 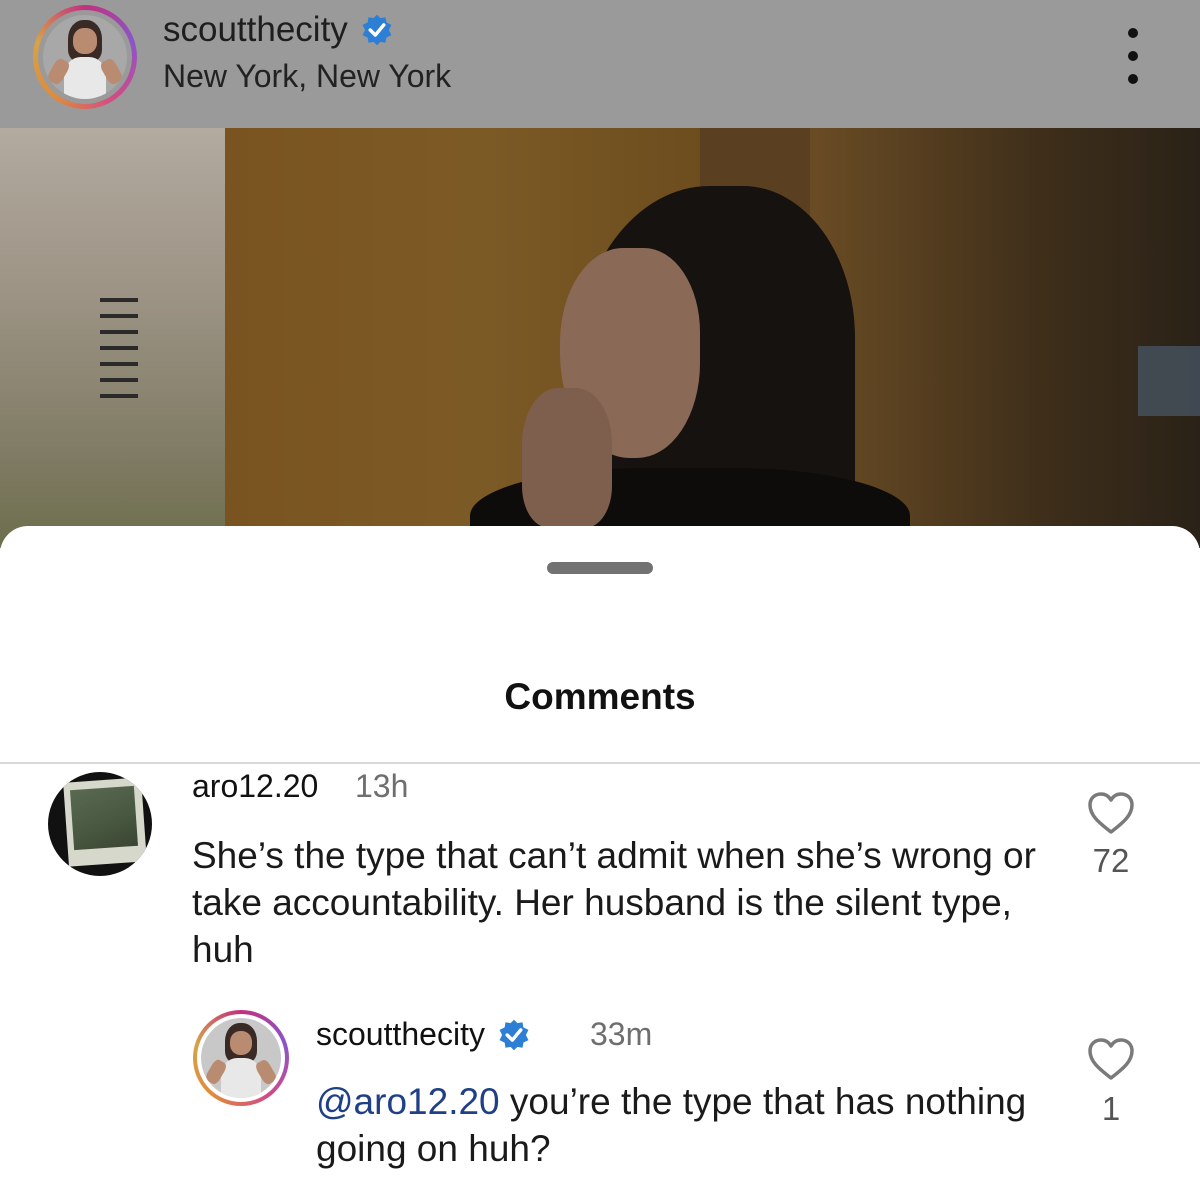 I want to click on replier-username: scoutthecity, so click(x=400, y=1034).